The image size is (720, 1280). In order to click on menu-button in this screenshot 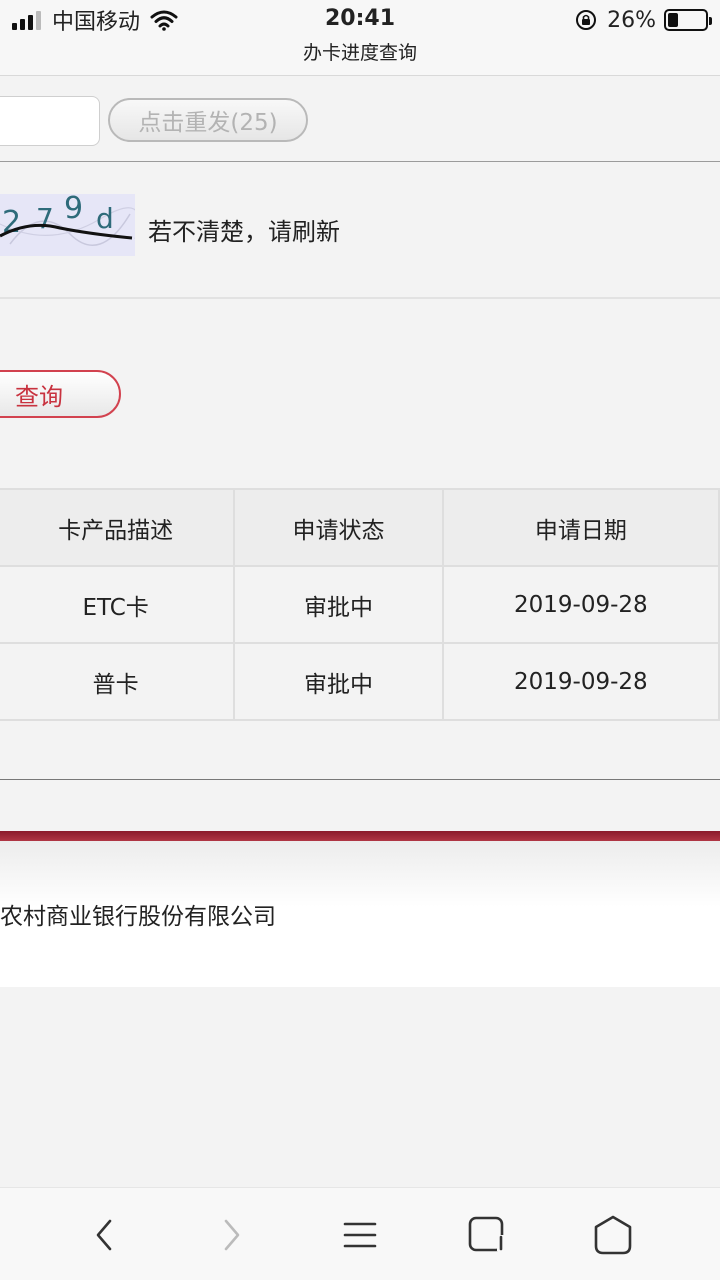, I will do `click(360, 1235)`.